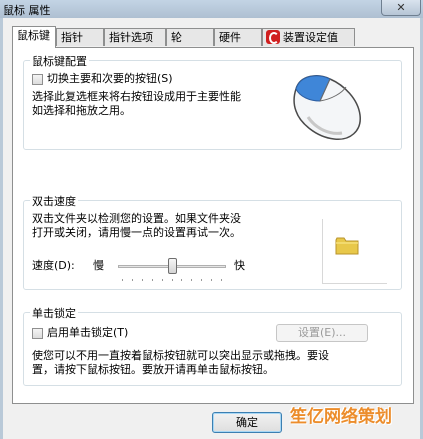 The height and width of the screenshot is (439, 423). I want to click on tab-pointer-options: 指针选项, so click(135, 37).